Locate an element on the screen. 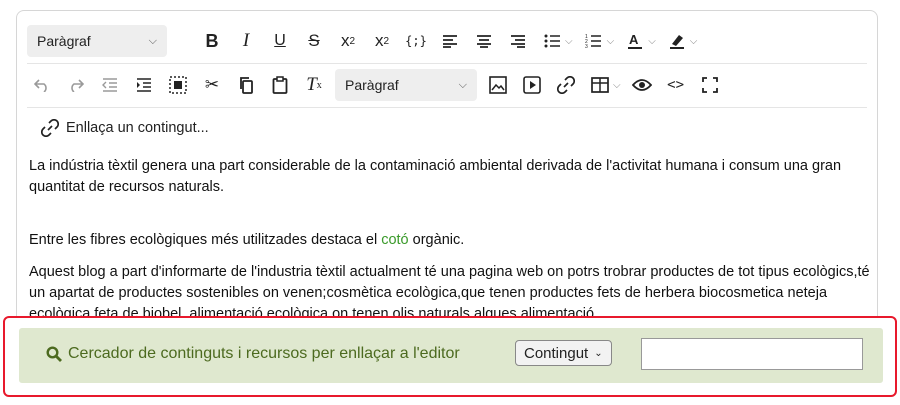 Image resolution: width=900 pixels, height=405 pixels. redo-icon is located at coordinates (77, 85).